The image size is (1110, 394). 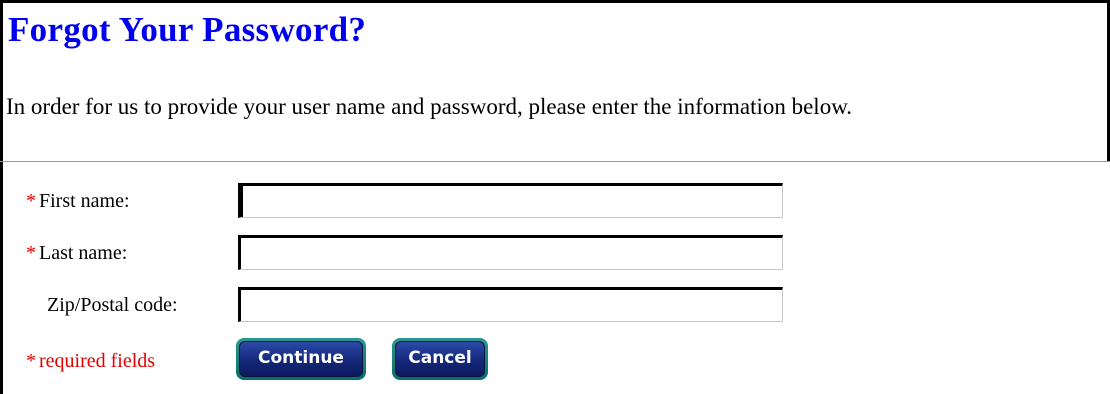 I want to click on cancel-button: Cancel, so click(x=440, y=359).